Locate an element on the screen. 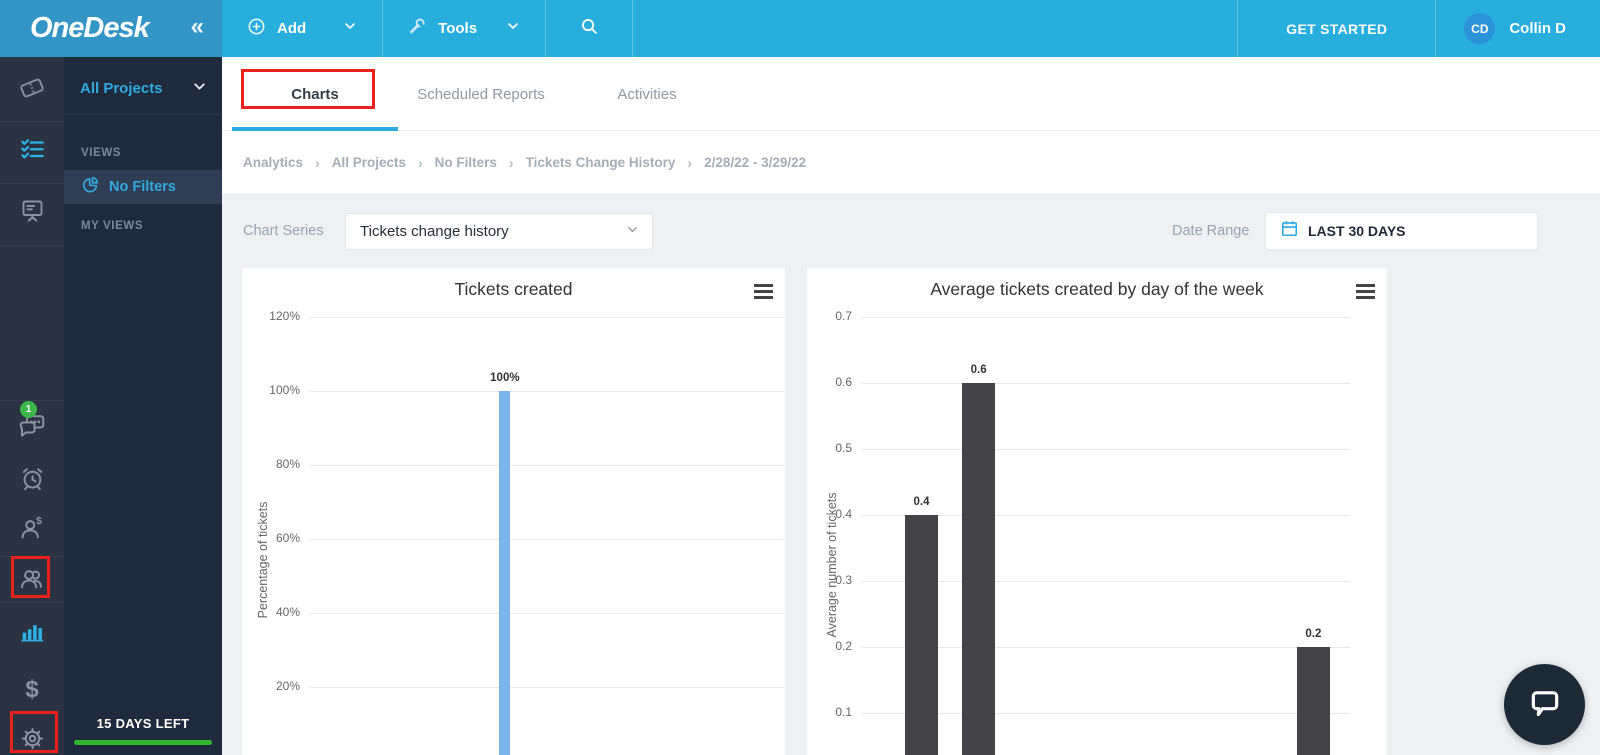  date-range-select: LAST 30 DAYS is located at coordinates (1401, 231).